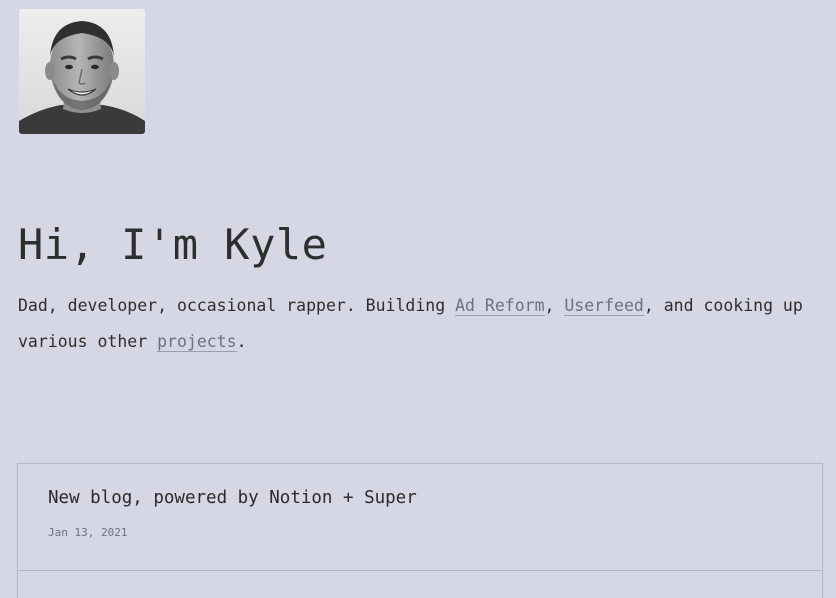 The height and width of the screenshot is (598, 836). What do you see at coordinates (88, 532) in the screenshot?
I see `post-date: Jan 13, 2021` at bounding box center [88, 532].